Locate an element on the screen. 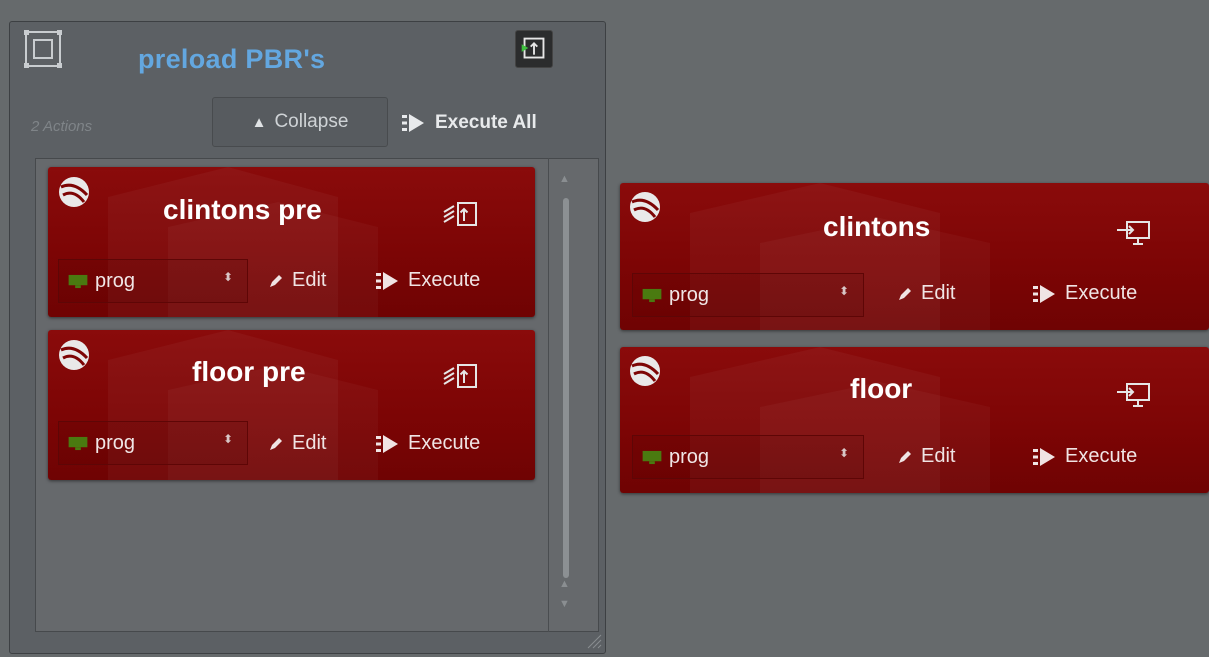 The height and width of the screenshot is (657, 1209). card-title: clintons is located at coordinates (877, 226).